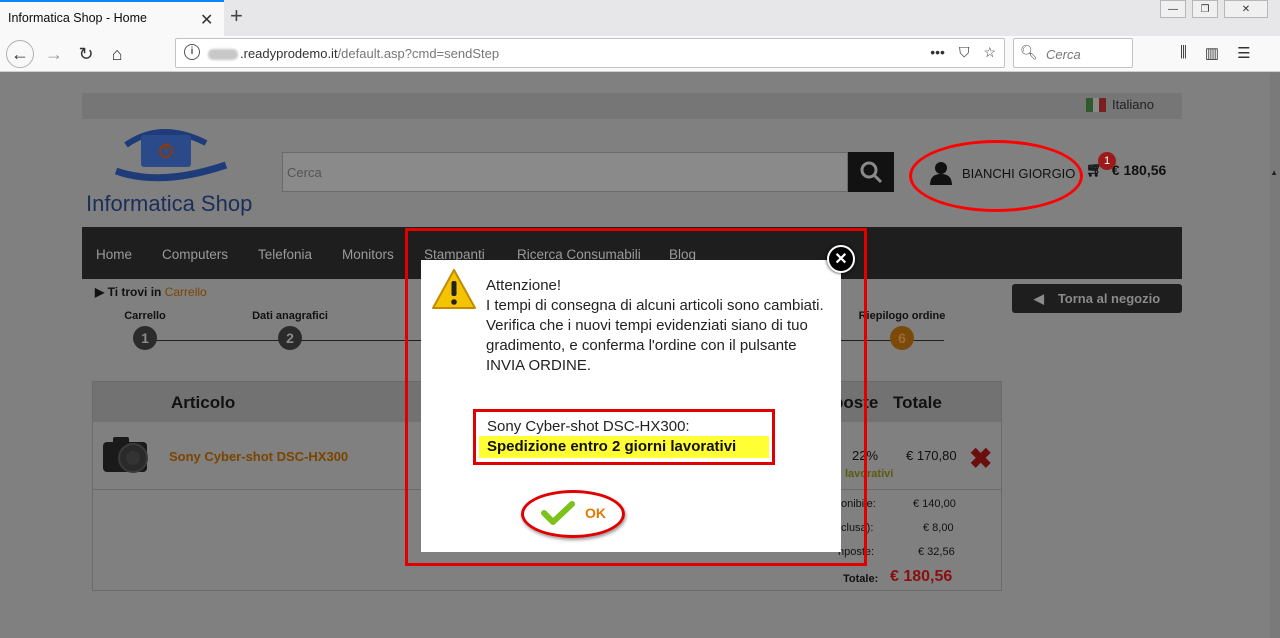  What do you see at coordinates (100, 292) in the screenshot?
I see `breadcrumb-arrow-icon: ▶` at bounding box center [100, 292].